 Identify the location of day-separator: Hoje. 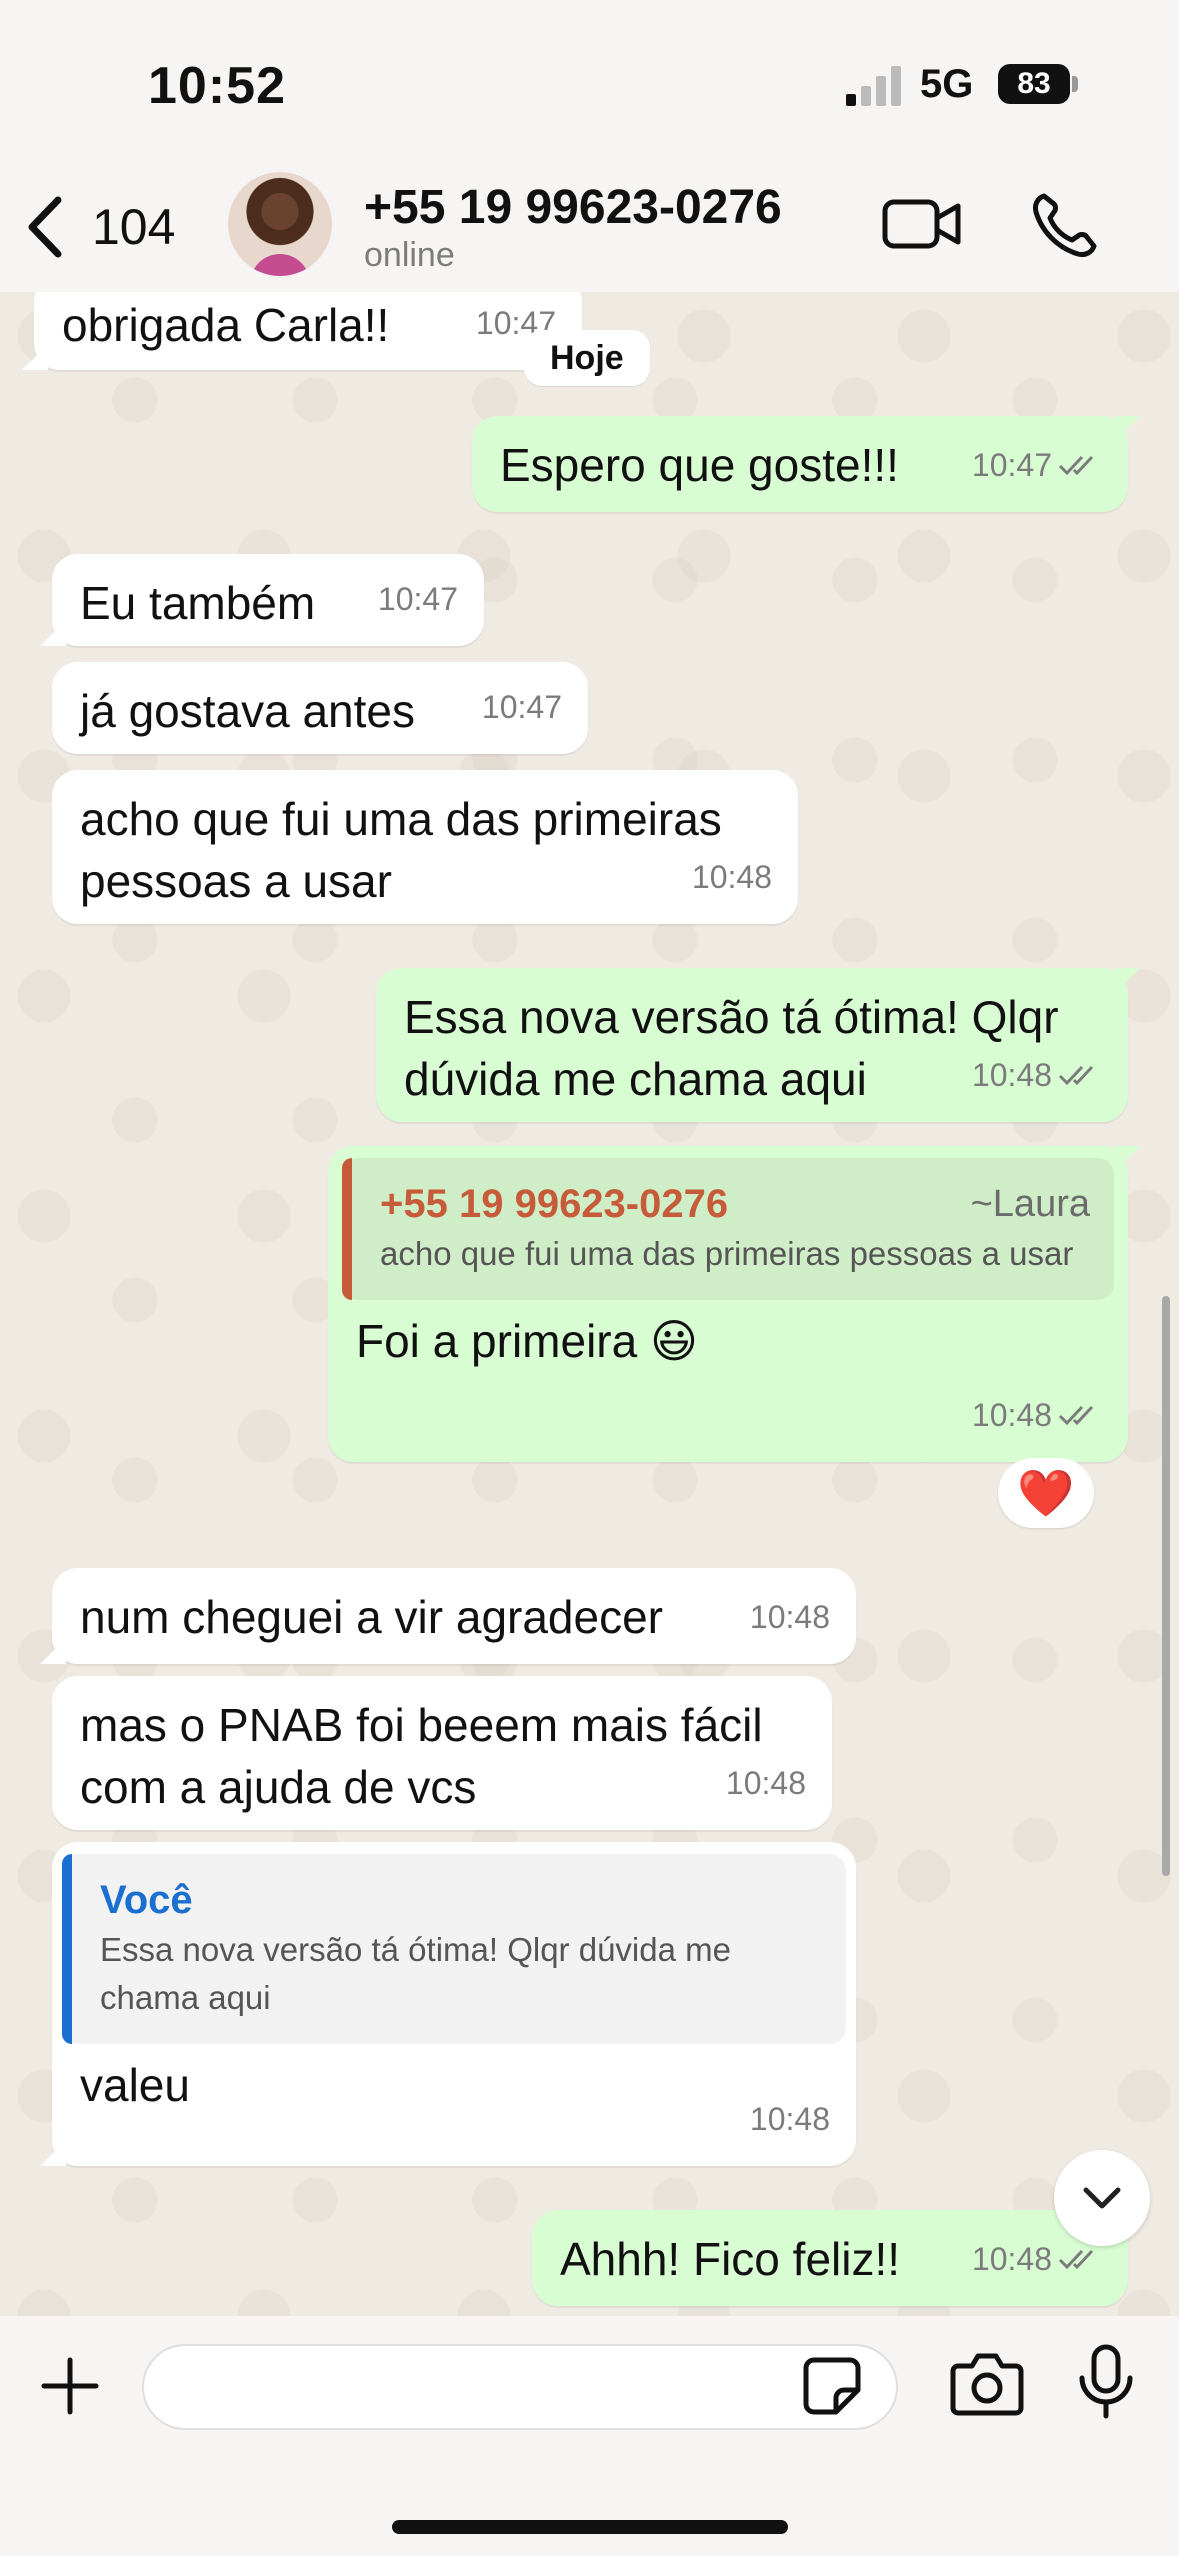
(587, 358).